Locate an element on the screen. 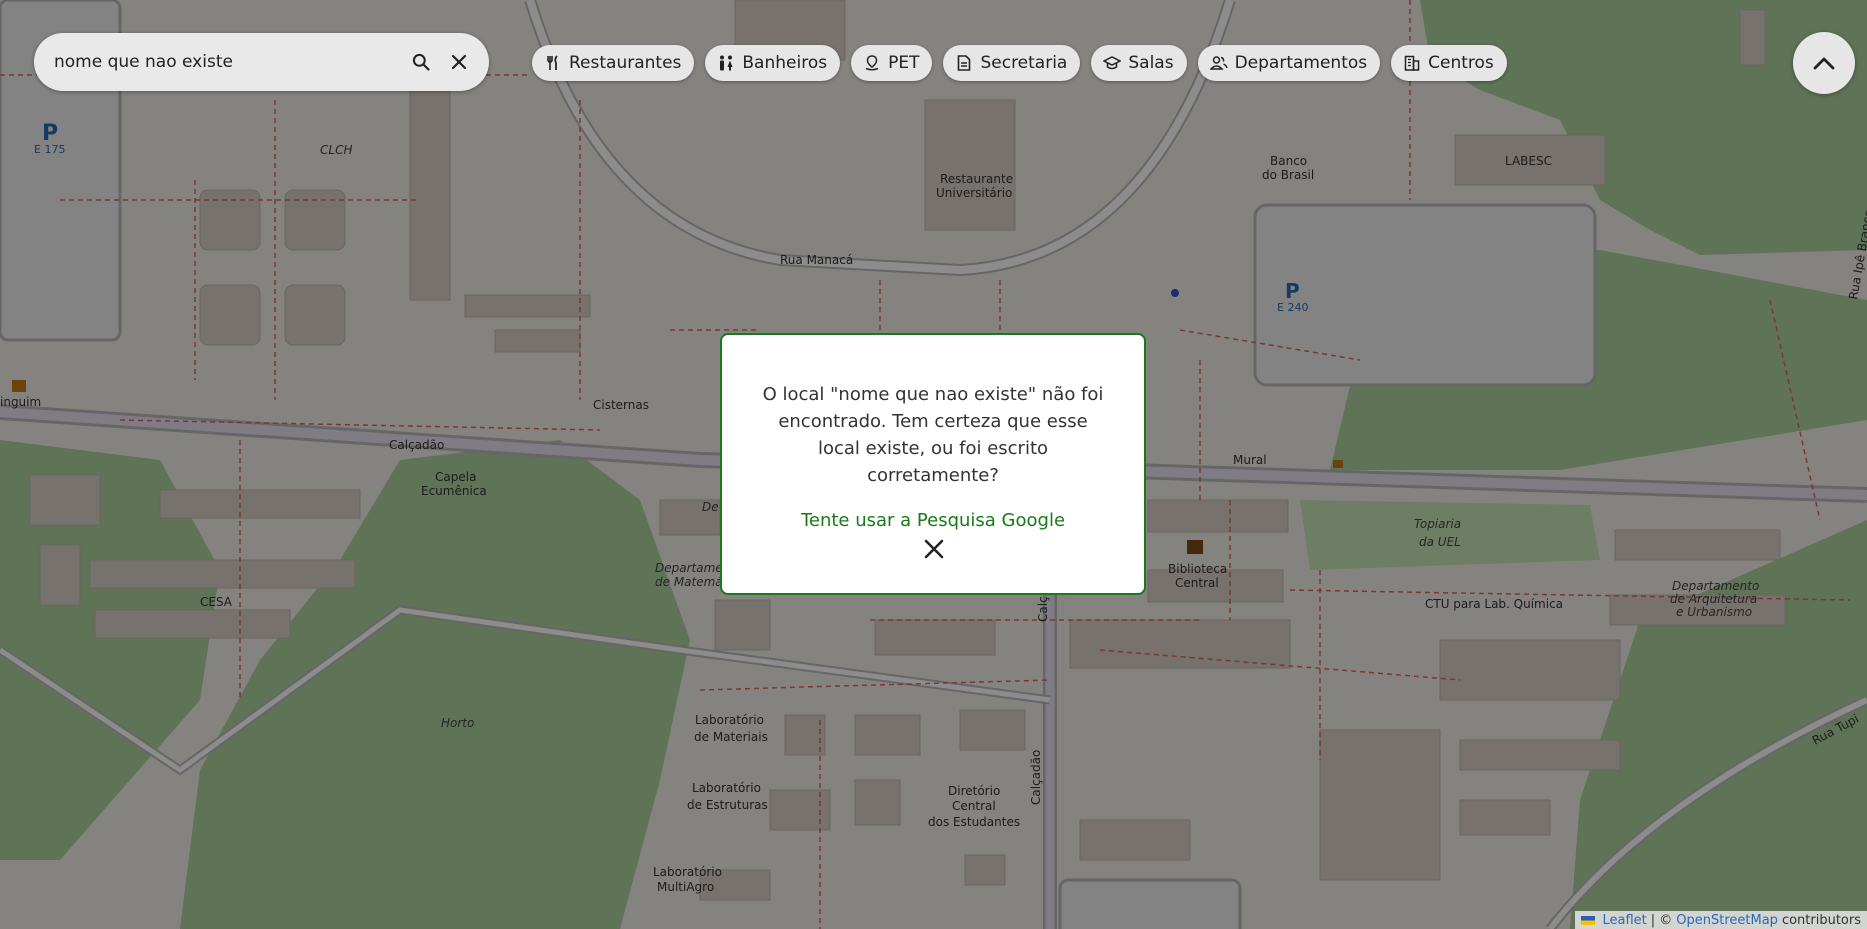 This screenshot has height=929, width=1867. osm-link: OpenStreetMap is located at coordinates (1727, 920).